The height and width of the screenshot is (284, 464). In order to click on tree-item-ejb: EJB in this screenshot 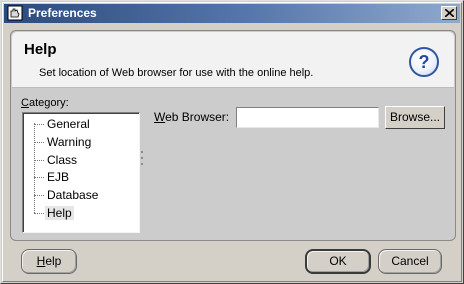, I will do `click(84, 177)`.